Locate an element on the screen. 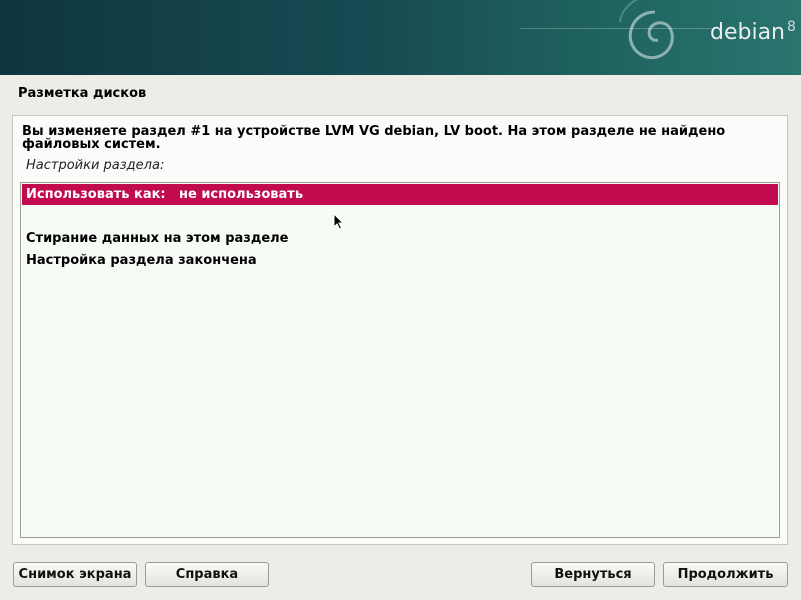 The width and height of the screenshot is (801, 600). debian-logo: debian 8 is located at coordinates (753, 32).